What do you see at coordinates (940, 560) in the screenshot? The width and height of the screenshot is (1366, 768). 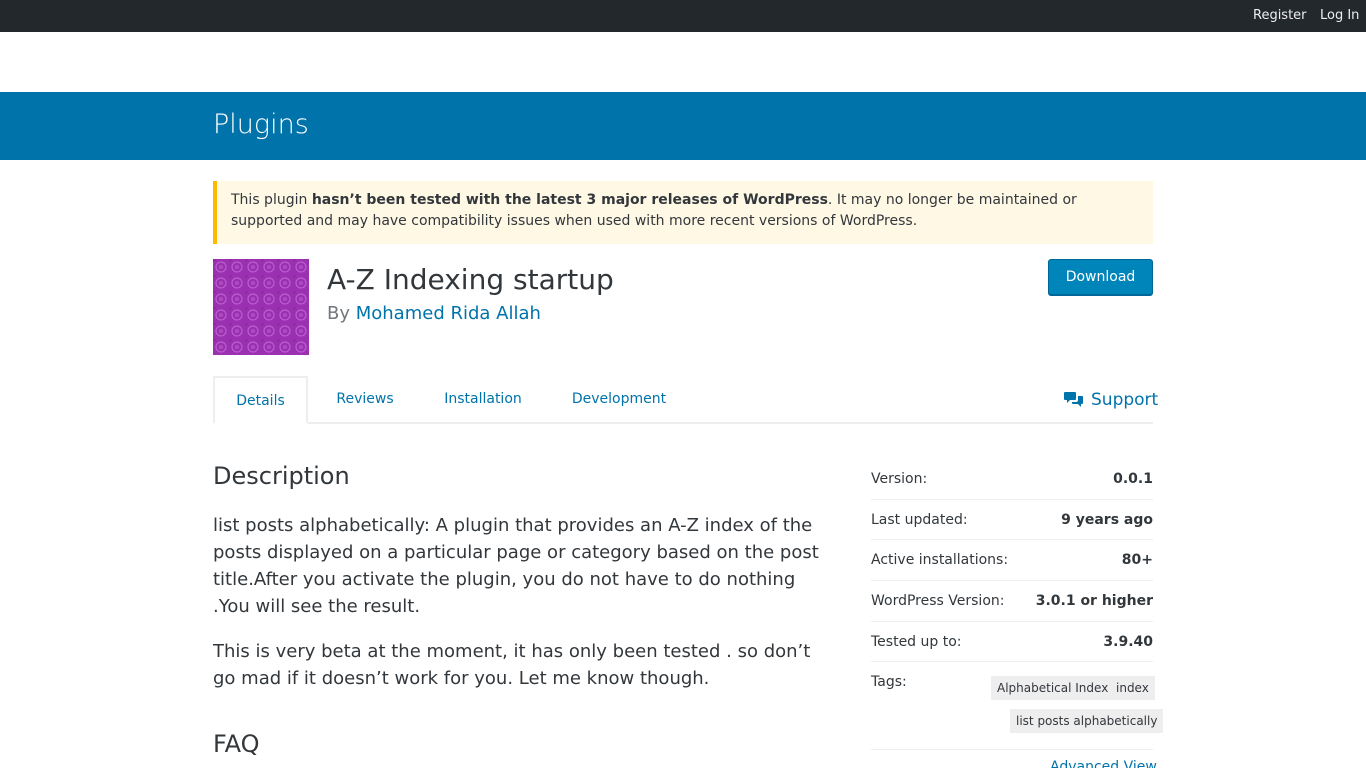 I see `meta-label: Active installations:` at bounding box center [940, 560].